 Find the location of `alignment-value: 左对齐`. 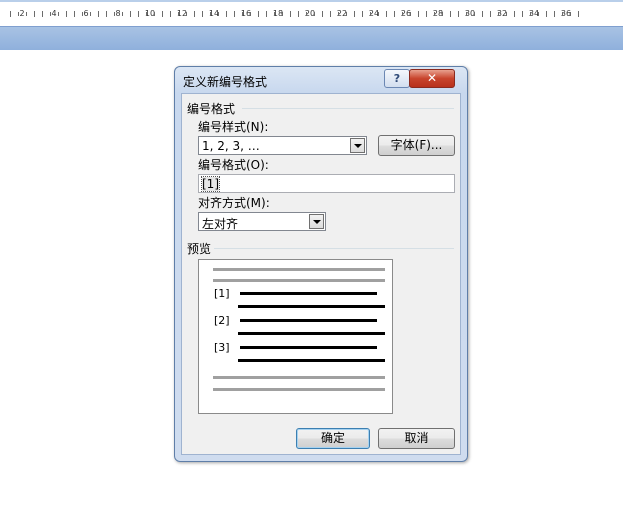

alignment-value: 左对齐 is located at coordinates (220, 224).